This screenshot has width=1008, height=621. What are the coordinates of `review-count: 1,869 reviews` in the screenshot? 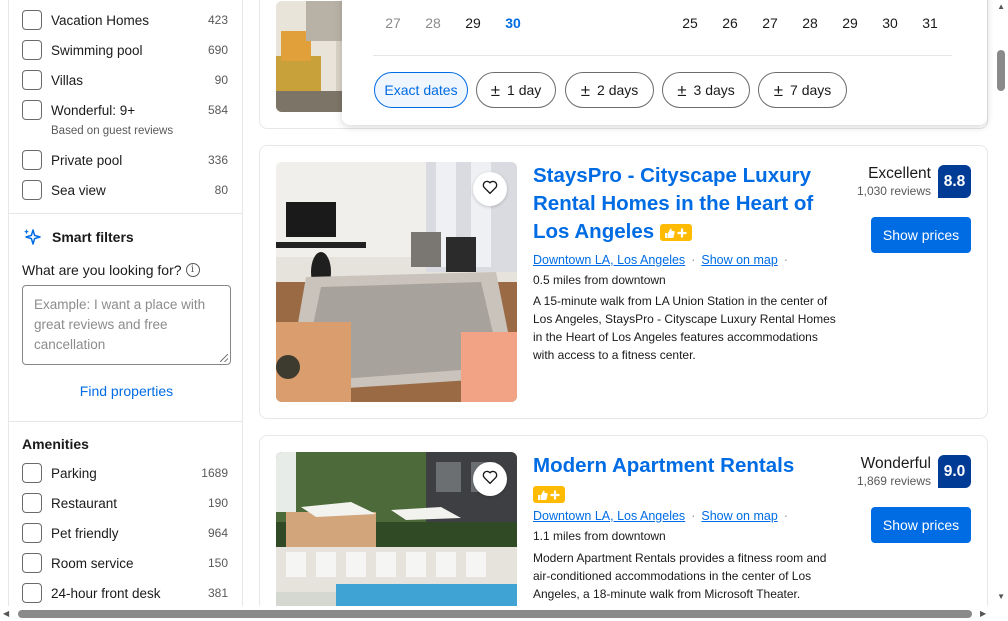 It's located at (893, 481).